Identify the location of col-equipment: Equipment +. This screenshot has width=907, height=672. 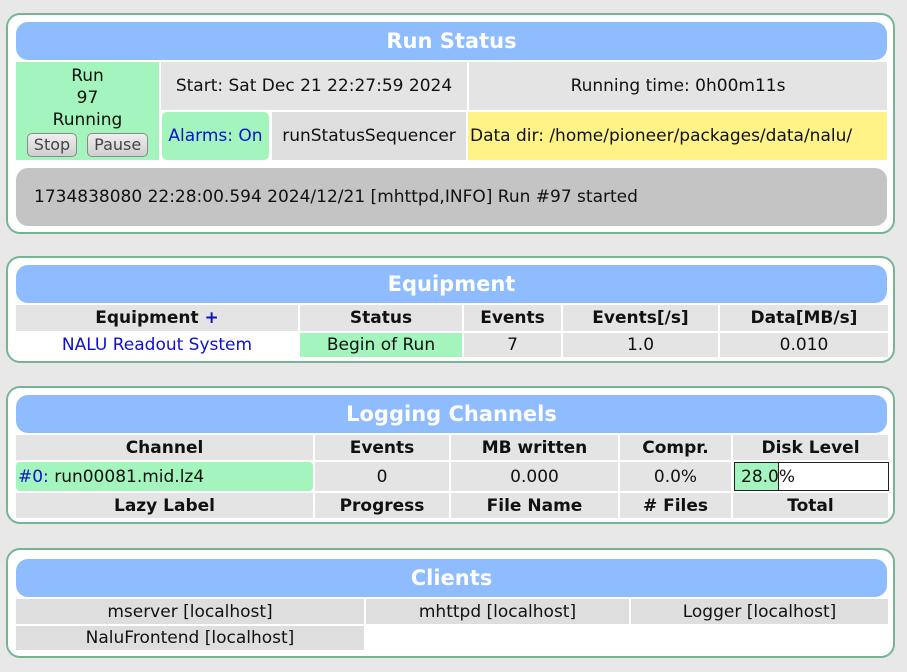
(157, 318).